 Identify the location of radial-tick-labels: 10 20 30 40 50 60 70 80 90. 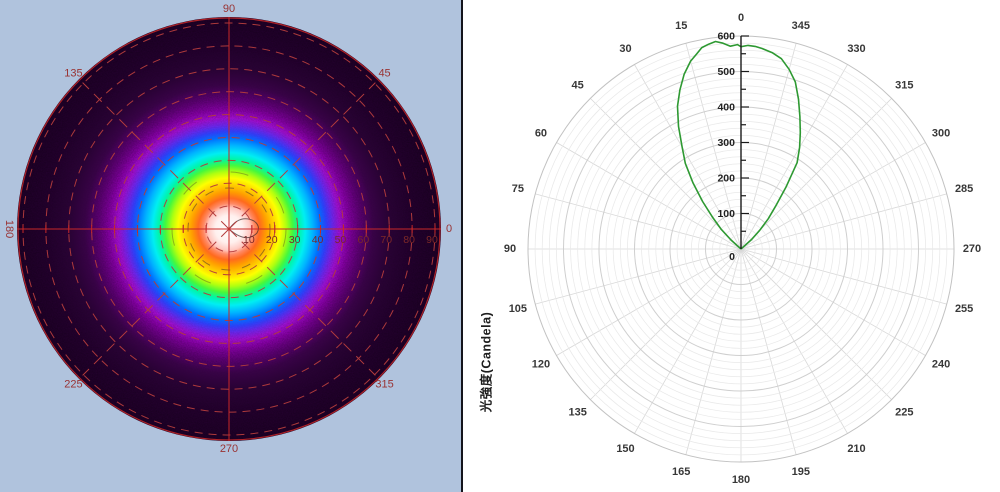
(340, 240).